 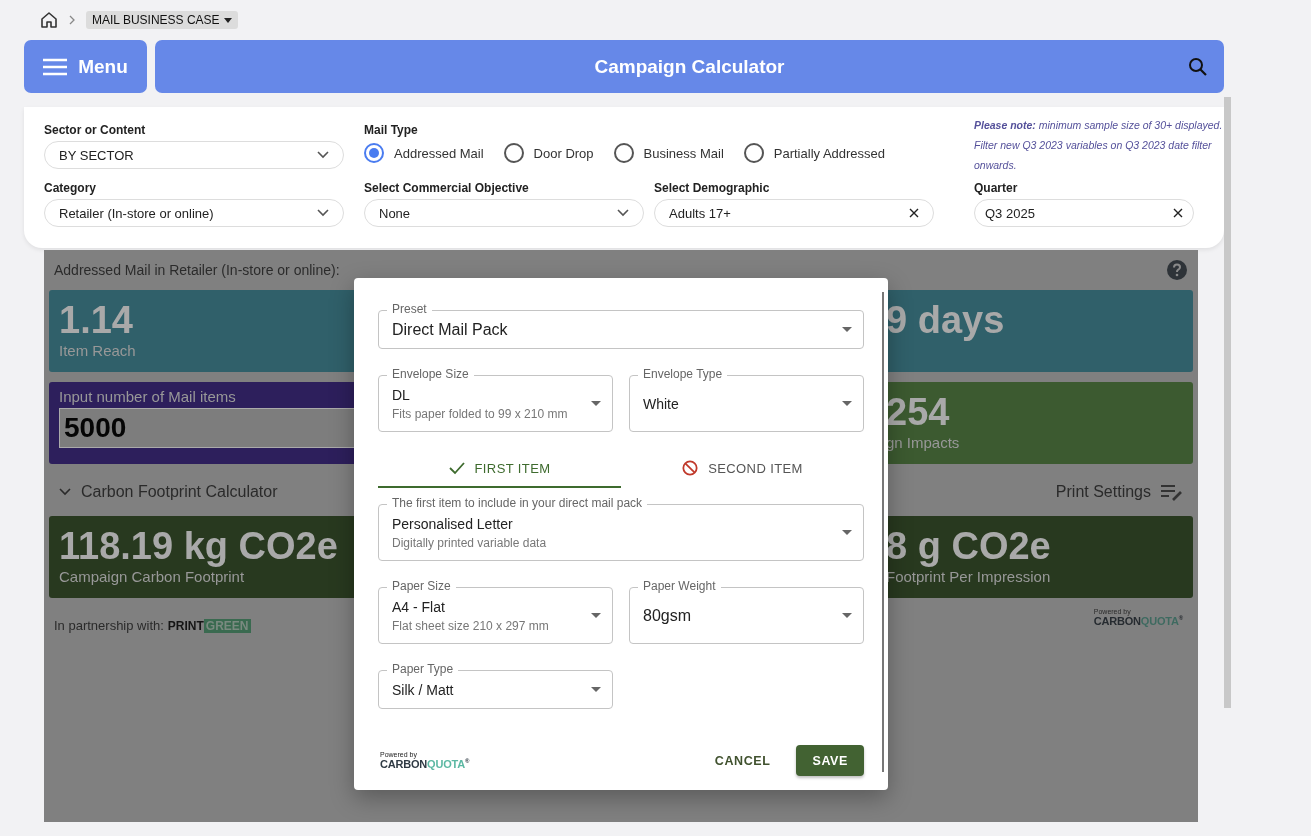 I want to click on save-button: SAVE, so click(x=830, y=760).